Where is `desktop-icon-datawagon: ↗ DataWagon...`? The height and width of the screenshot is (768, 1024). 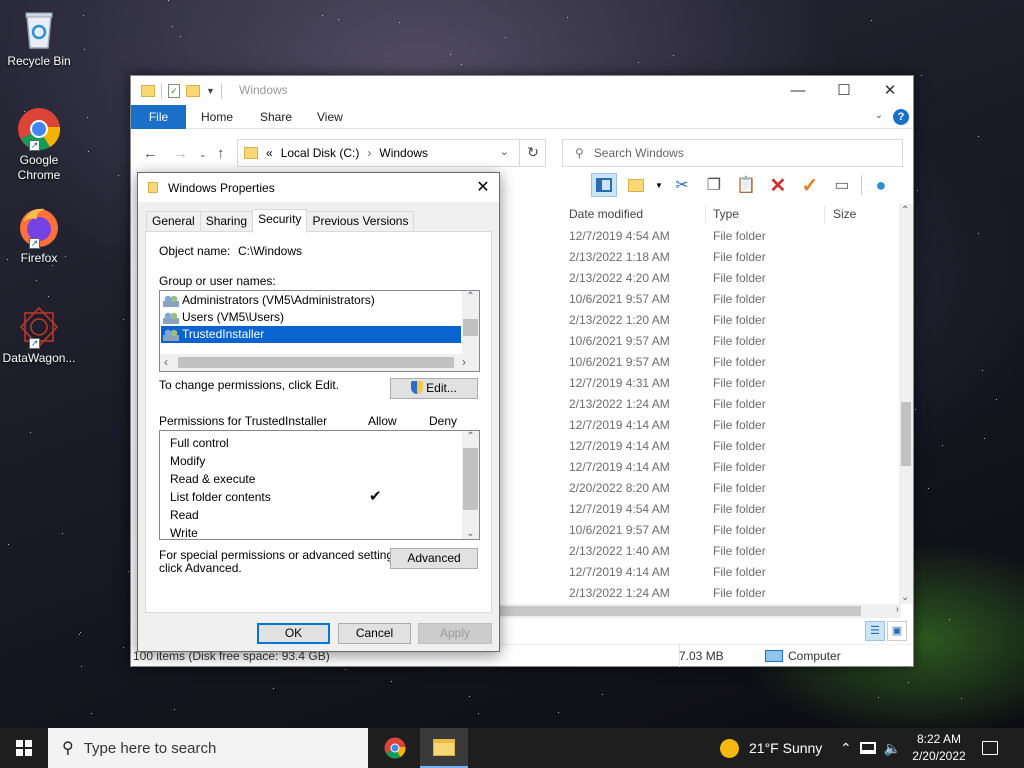
desktop-icon-datawagon: ↗ DataWagon... is located at coordinates (39, 335).